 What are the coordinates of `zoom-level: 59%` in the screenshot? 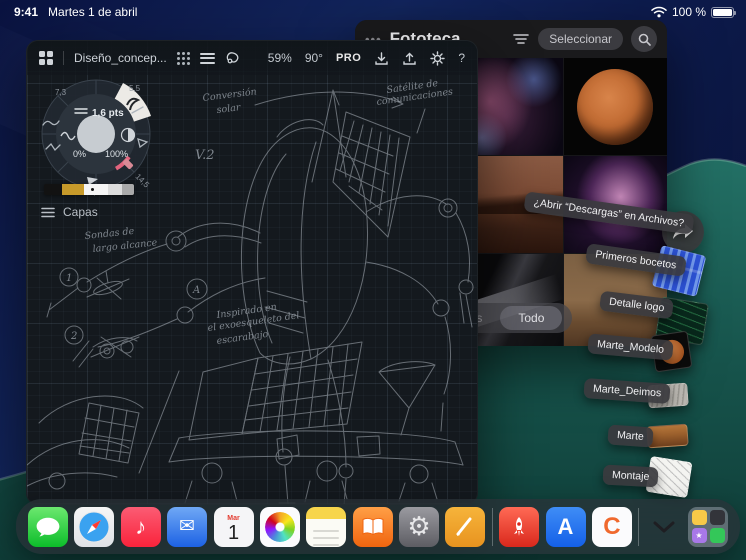 It's located at (280, 58).